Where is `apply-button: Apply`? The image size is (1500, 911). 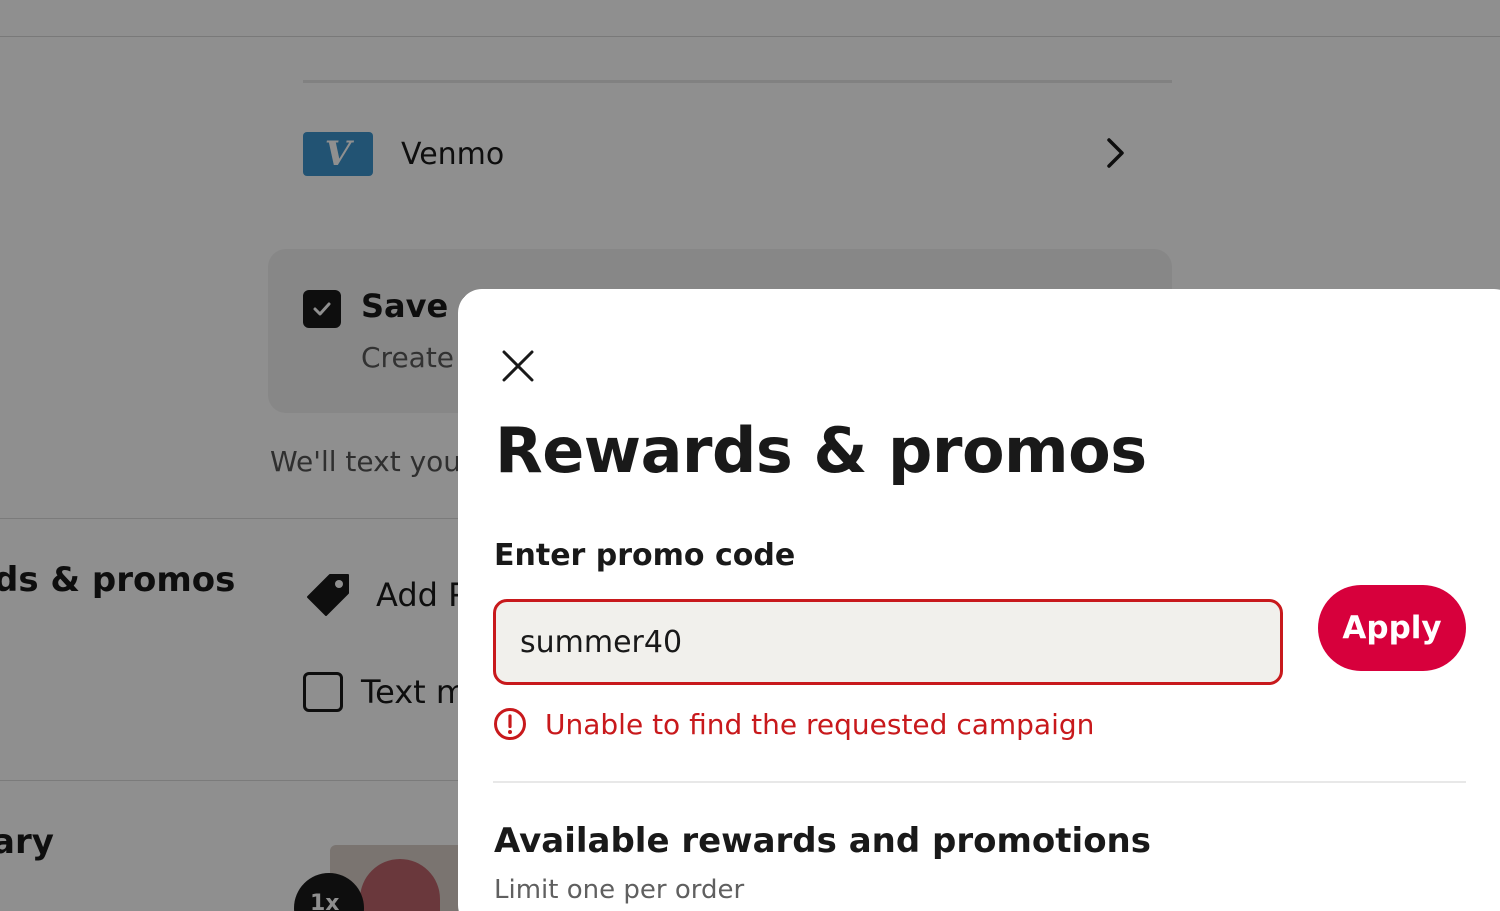
apply-button: Apply is located at coordinates (1392, 628).